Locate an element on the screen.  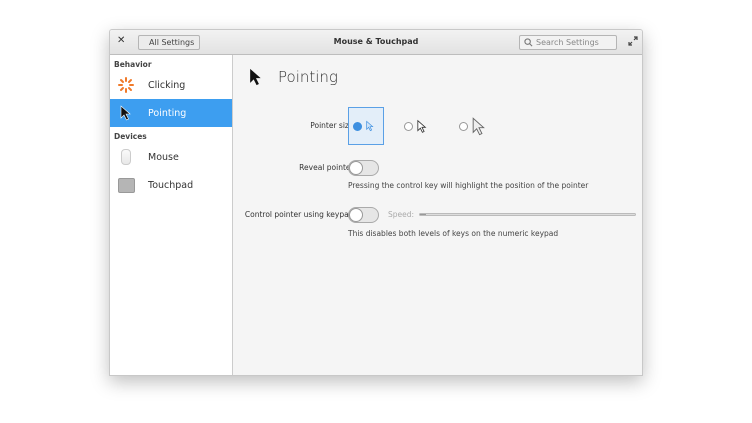
sidebar-item-label: Pointing is located at coordinates (167, 113).